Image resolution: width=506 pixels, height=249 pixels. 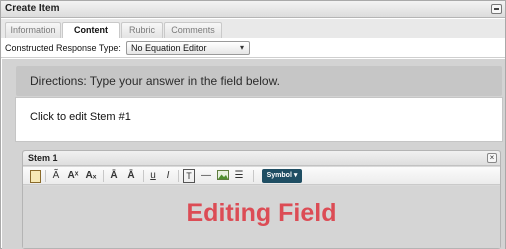 I want to click on underline-icon: u, so click(x=153, y=176).